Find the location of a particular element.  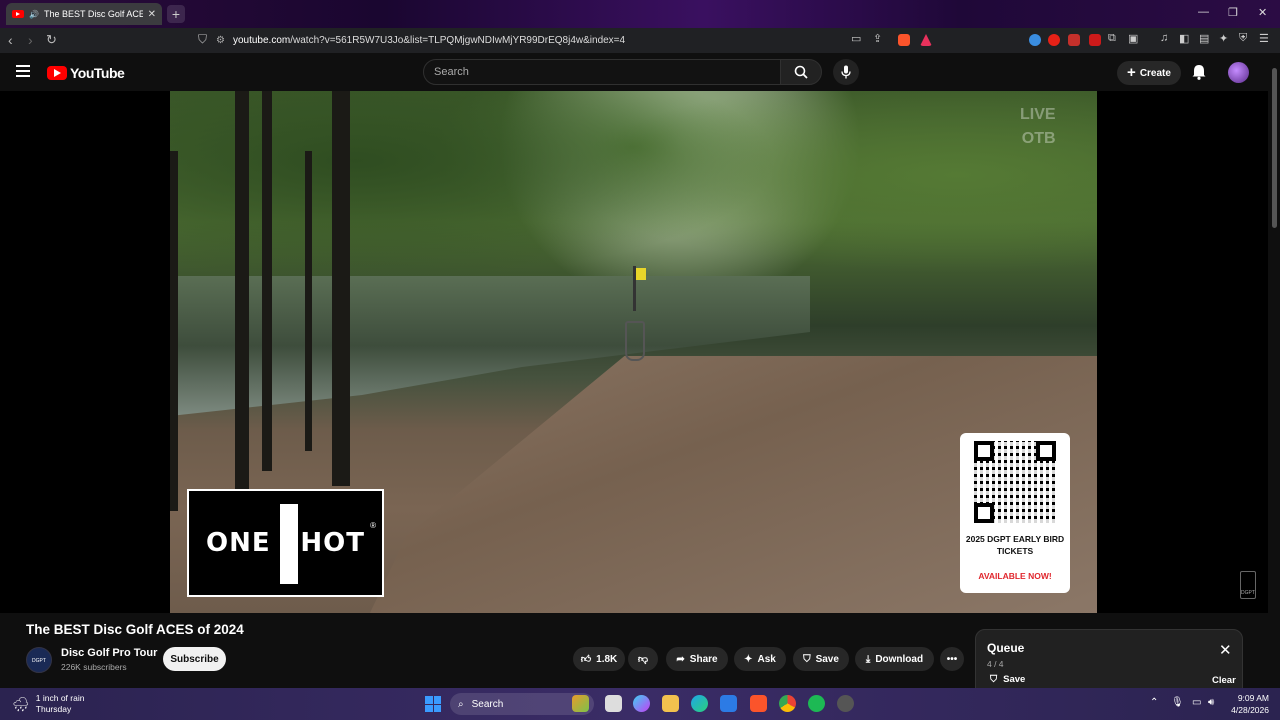

scrollbar-thumb is located at coordinates (1274, 148).